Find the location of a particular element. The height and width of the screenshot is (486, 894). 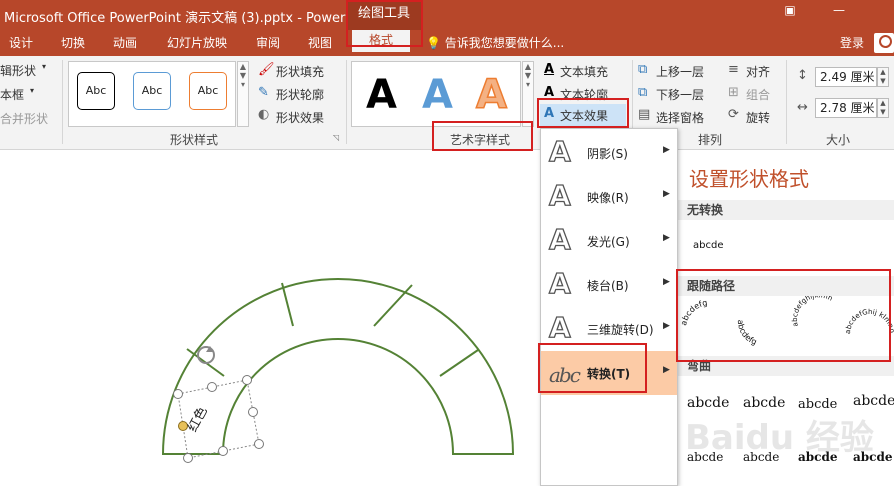

selection-pane-button: 选择窗格 is located at coordinates (680, 117).